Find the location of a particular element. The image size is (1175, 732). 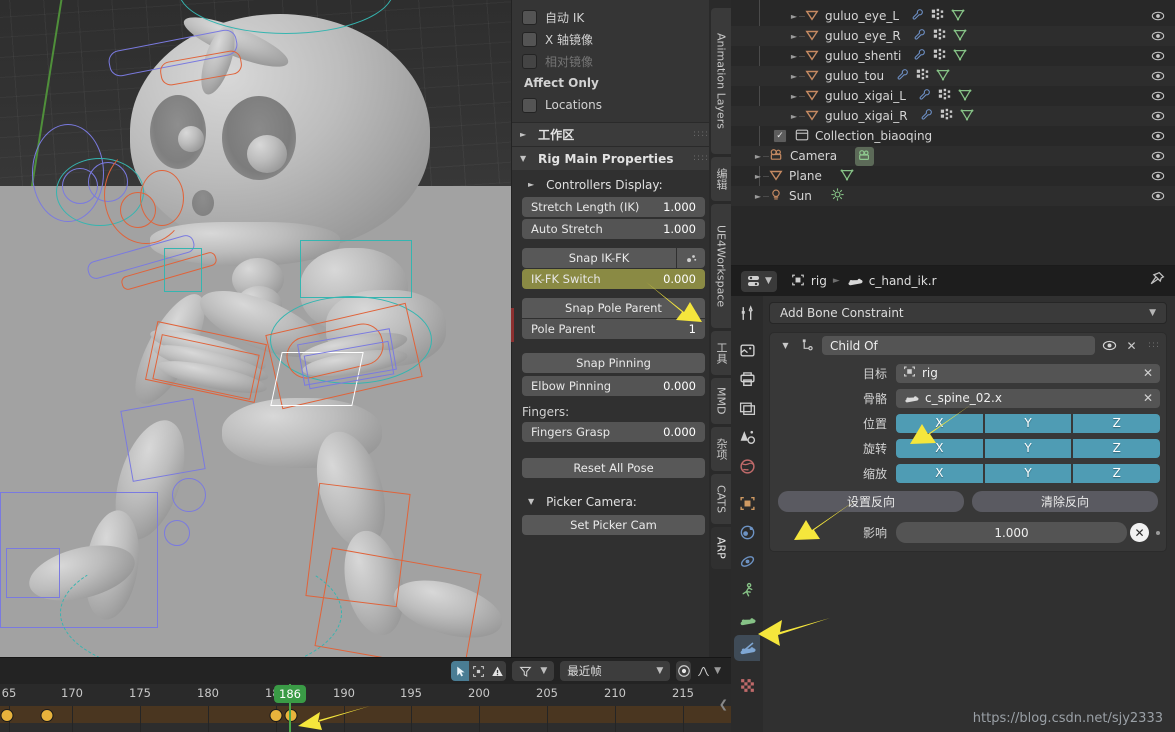

current-frame-indicator: 186 is located at coordinates (290, 694).